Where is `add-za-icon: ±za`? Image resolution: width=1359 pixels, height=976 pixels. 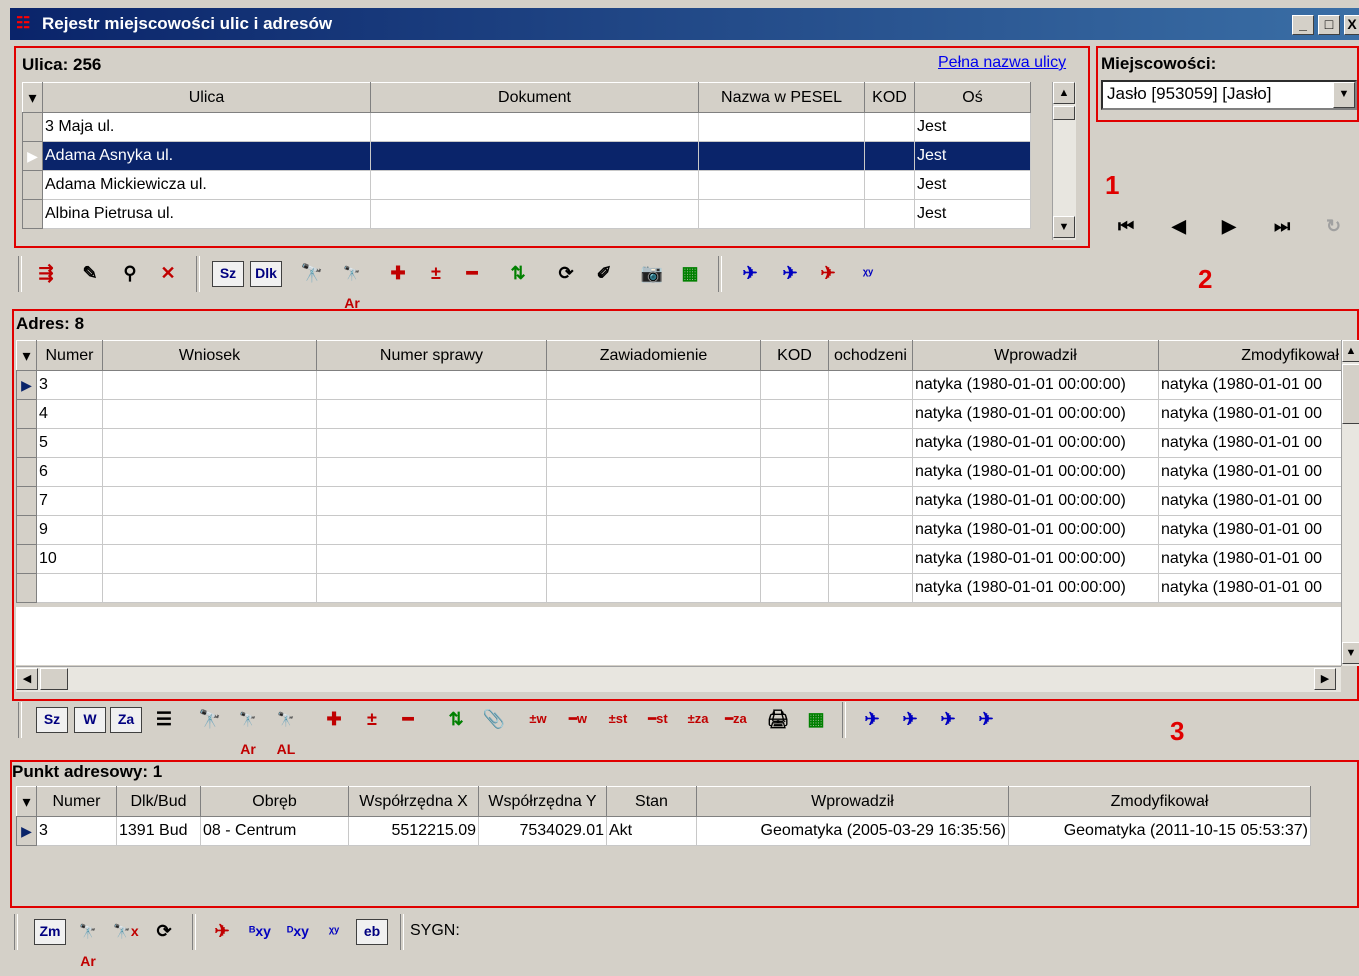
add-za-icon: ±za is located at coordinates (698, 720).